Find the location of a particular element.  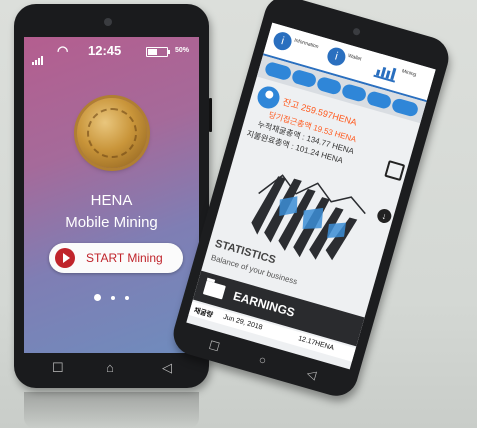

earnings-label: 채굴량 is located at coordinates (203, 313).